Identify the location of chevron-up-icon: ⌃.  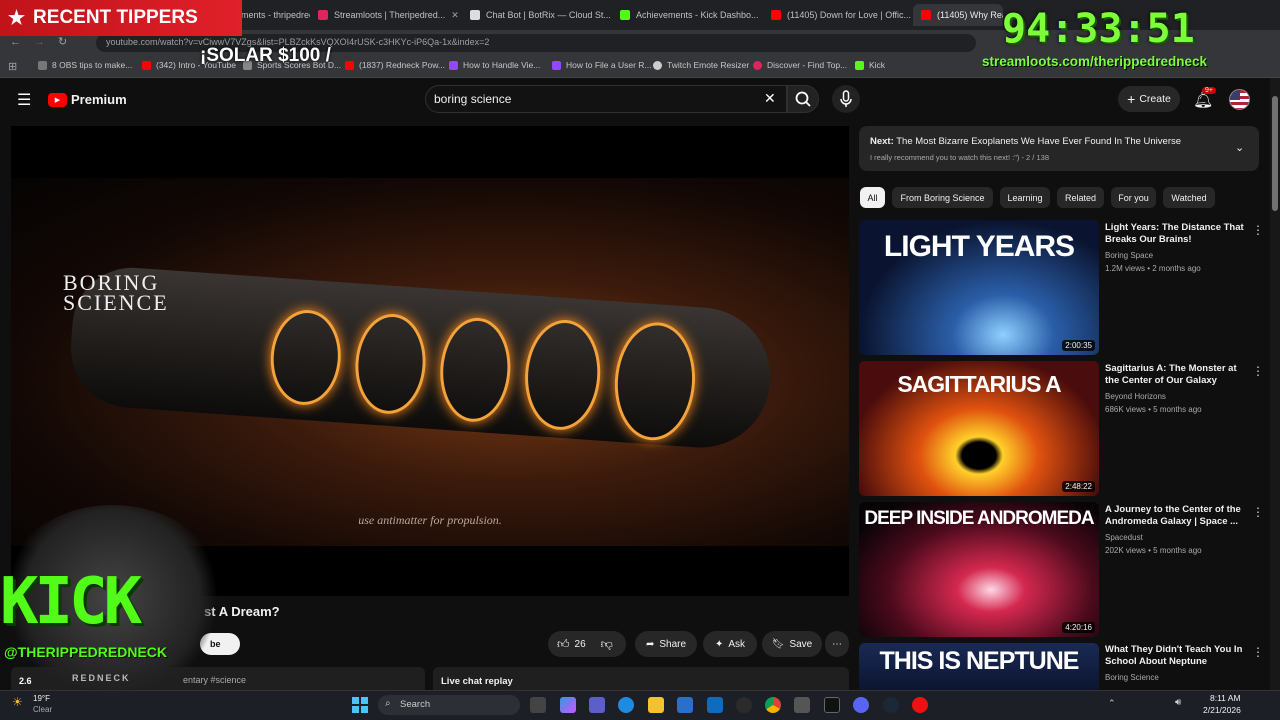
(1112, 703).